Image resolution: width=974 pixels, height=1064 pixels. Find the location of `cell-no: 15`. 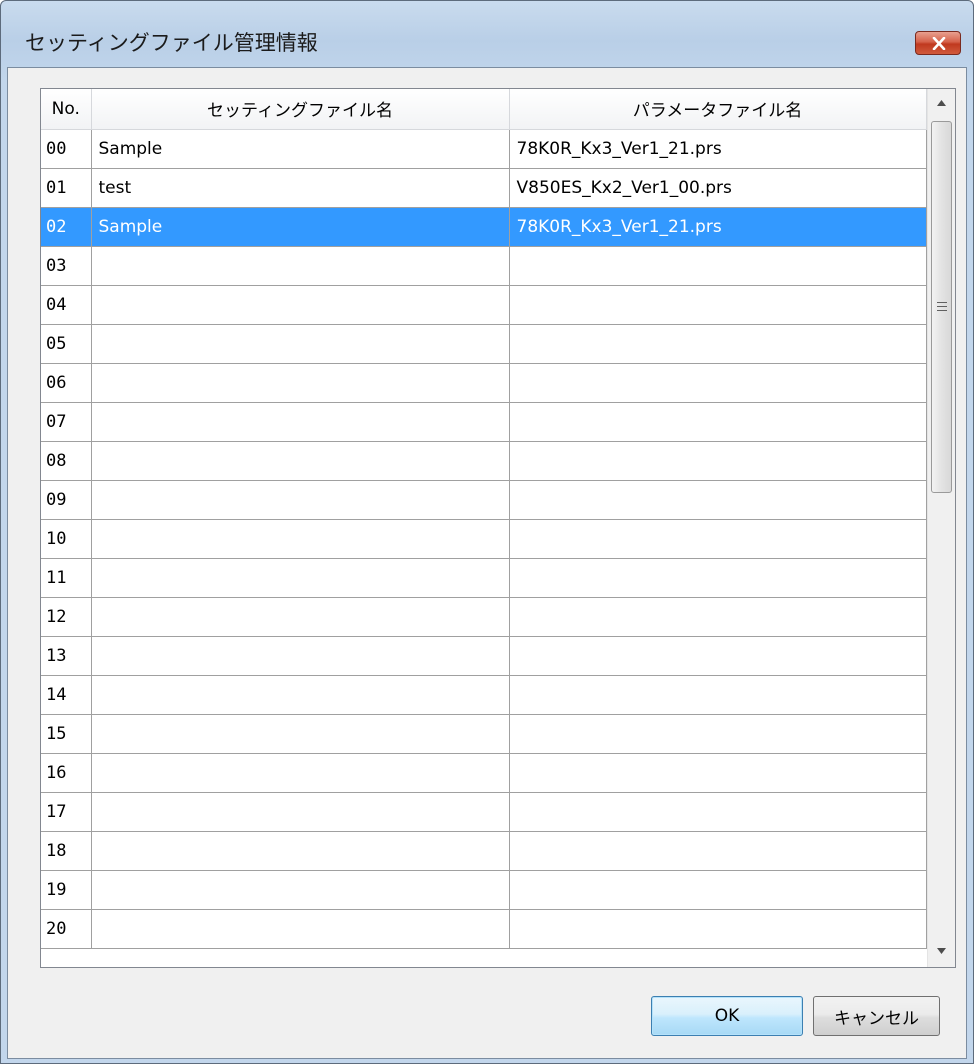

cell-no: 15 is located at coordinates (66, 734).